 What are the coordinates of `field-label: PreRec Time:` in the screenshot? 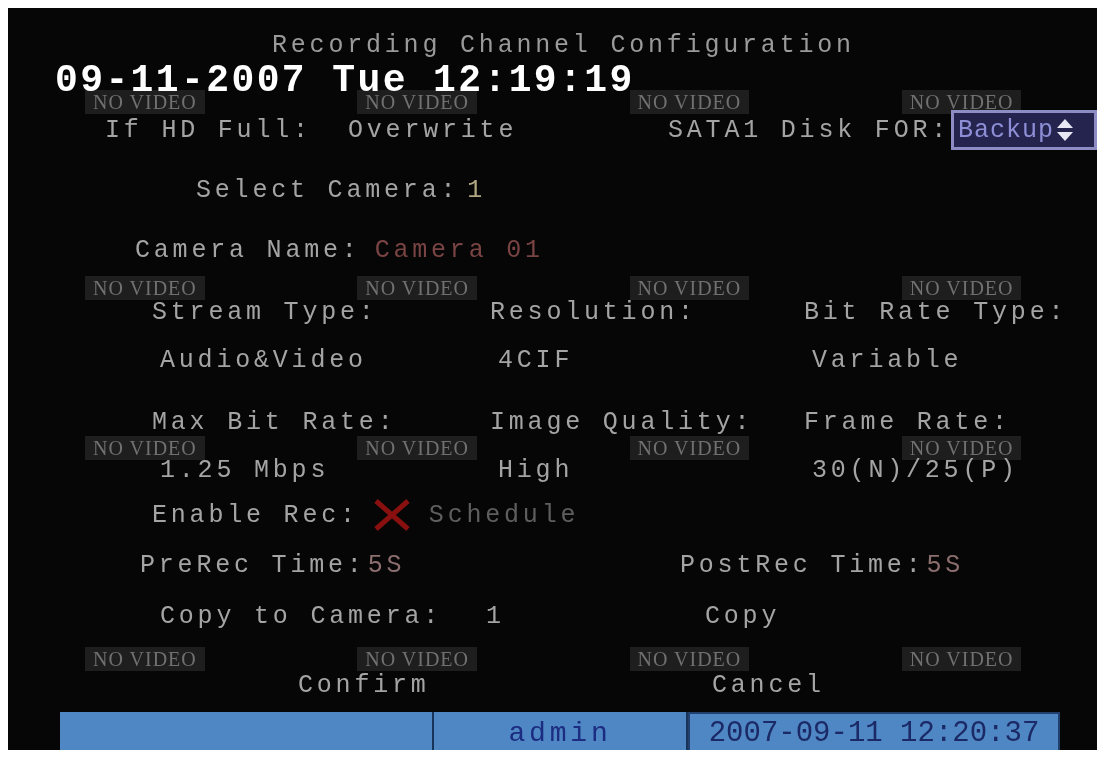 It's located at (253, 565).